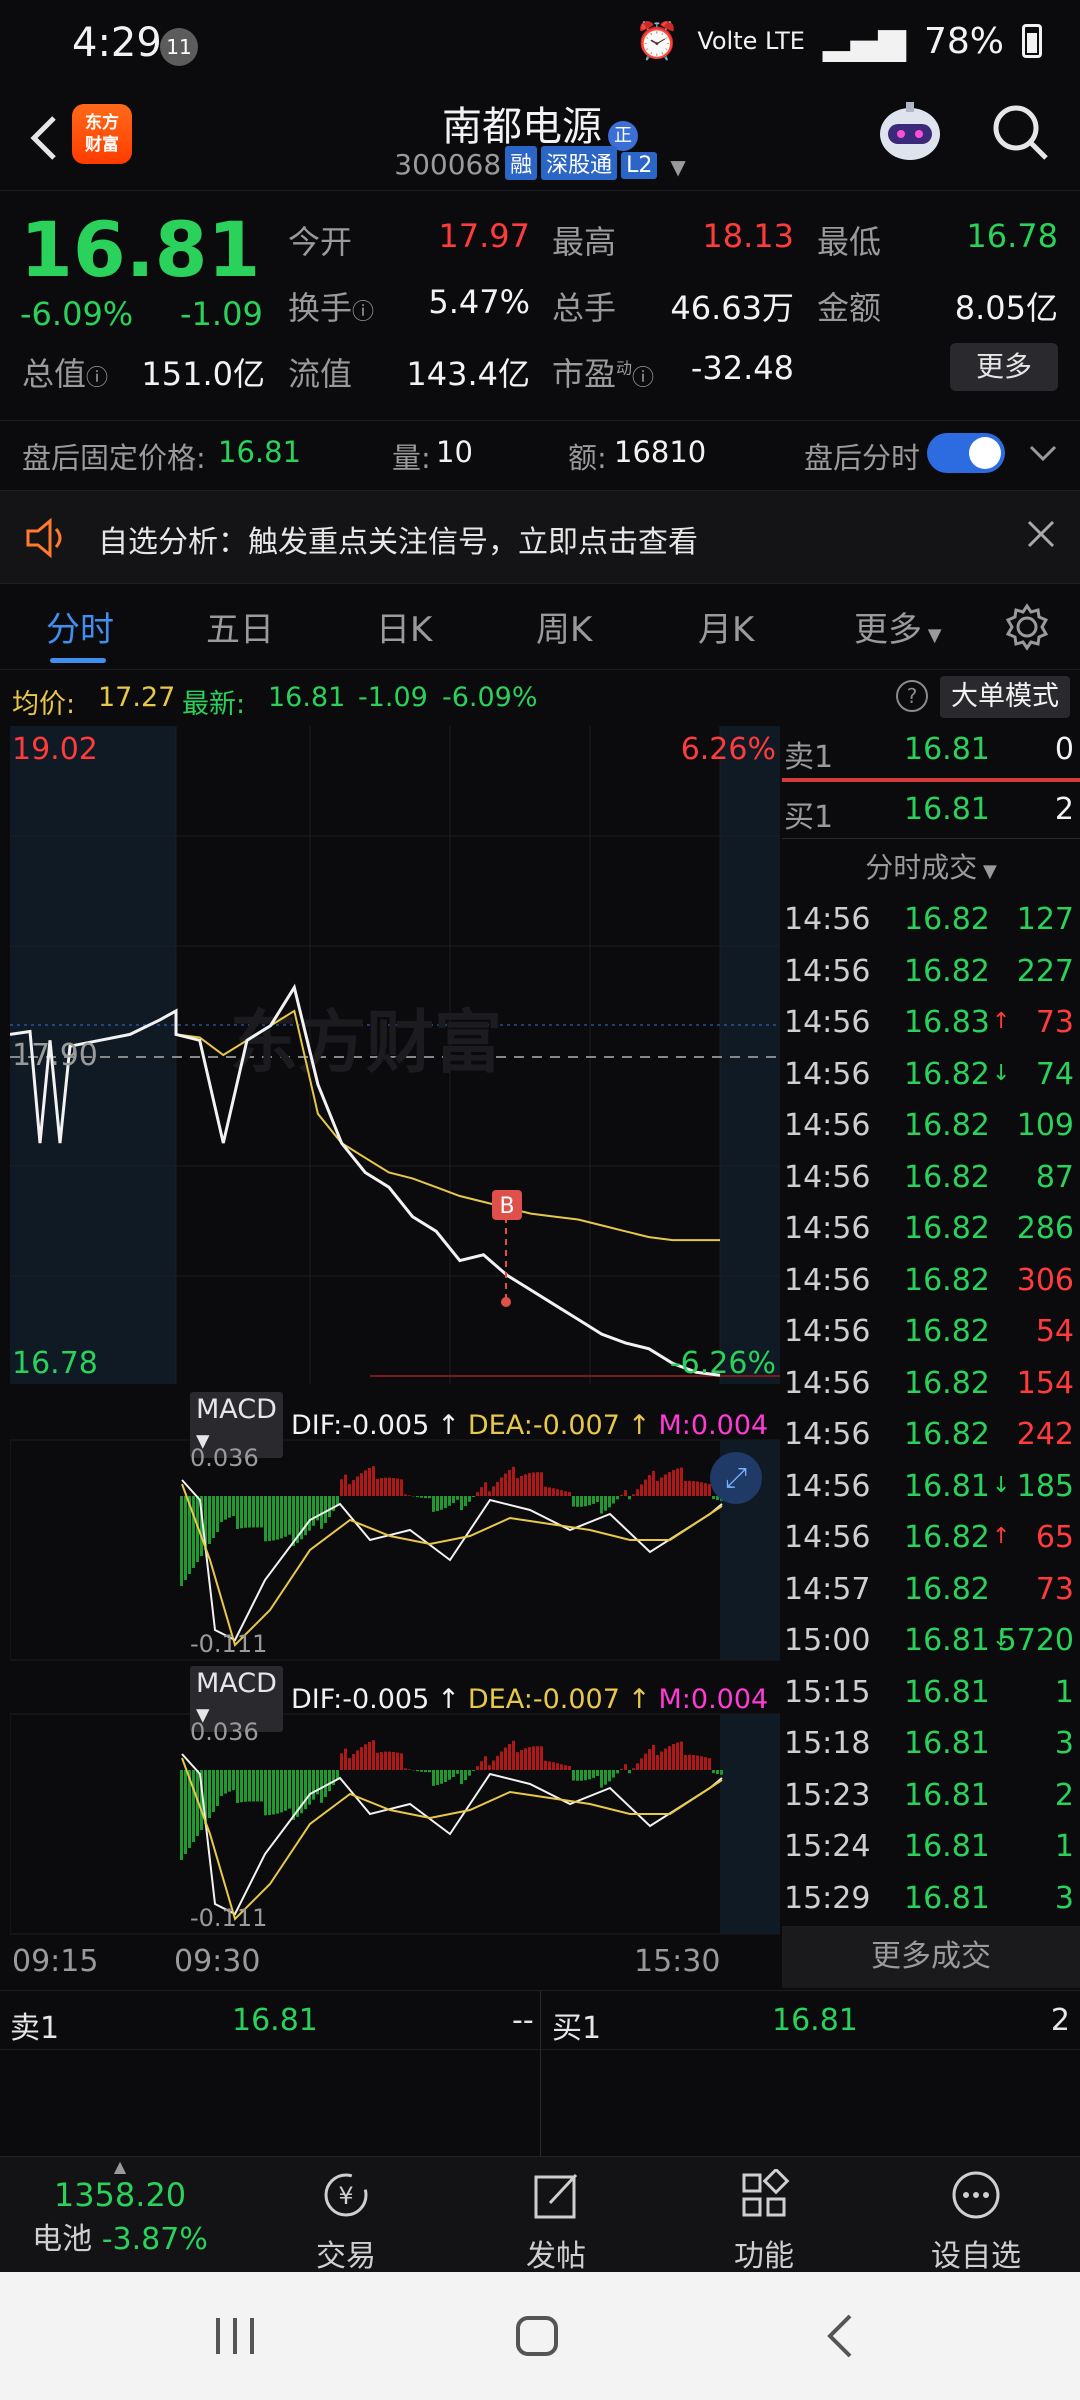 This screenshot has width=1080, height=2400. I want to click on side-buy1-vol: 2, so click(1064, 809).